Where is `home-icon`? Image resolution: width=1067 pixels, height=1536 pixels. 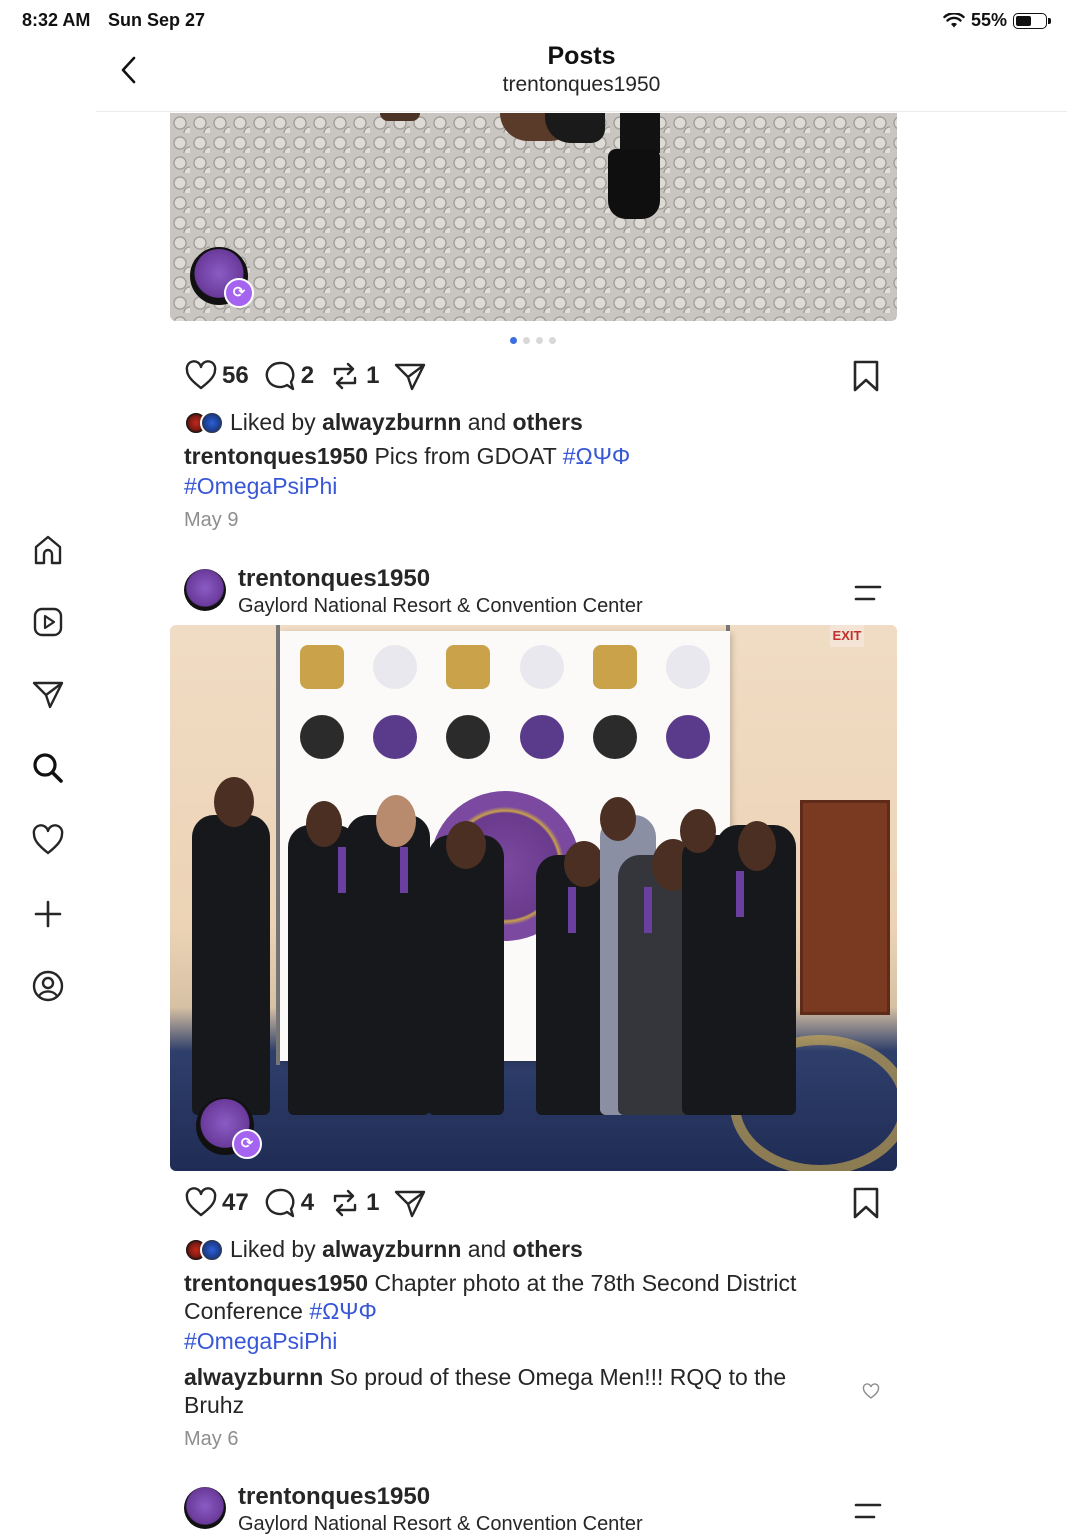
home-icon is located at coordinates (48, 550).